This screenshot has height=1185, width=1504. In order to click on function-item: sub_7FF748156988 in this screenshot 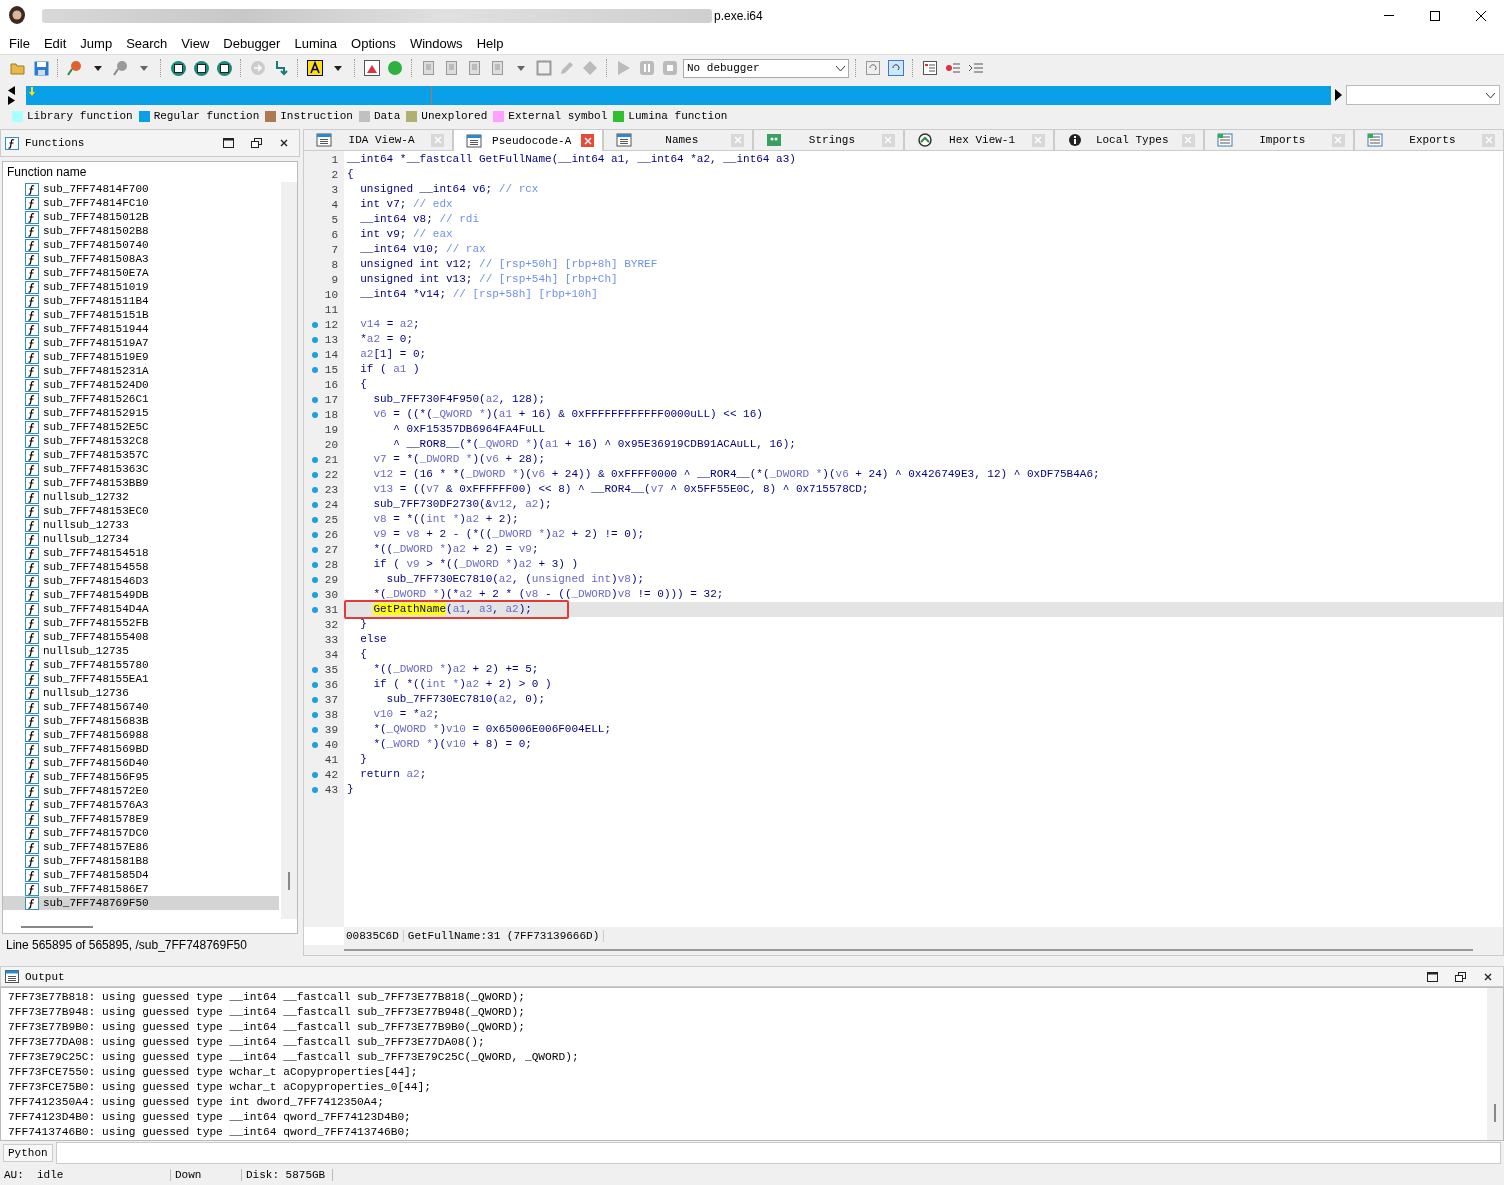, I will do `click(141, 735)`.